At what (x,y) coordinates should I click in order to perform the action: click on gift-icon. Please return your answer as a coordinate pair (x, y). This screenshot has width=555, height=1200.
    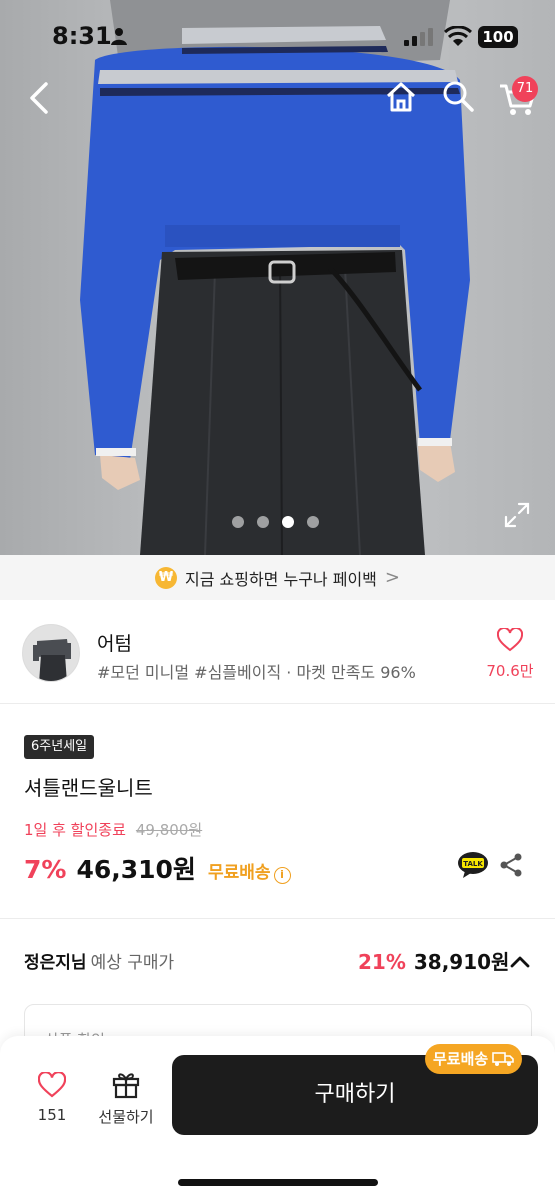
    Looking at the image, I should click on (126, 1086).